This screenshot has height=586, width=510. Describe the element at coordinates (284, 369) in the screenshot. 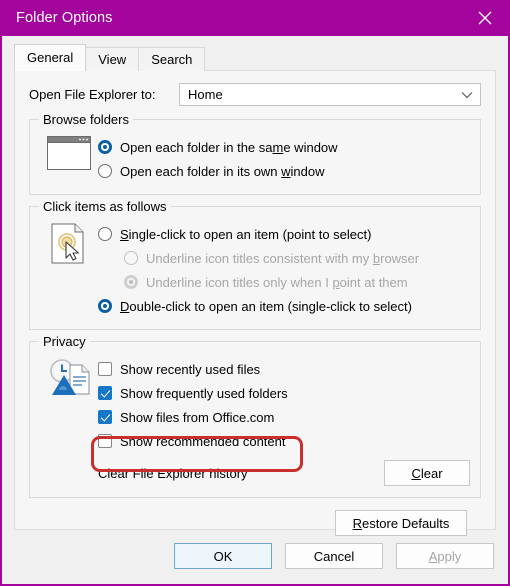

I see `checkbox-show-recently-used-files: Show recently used files` at that location.